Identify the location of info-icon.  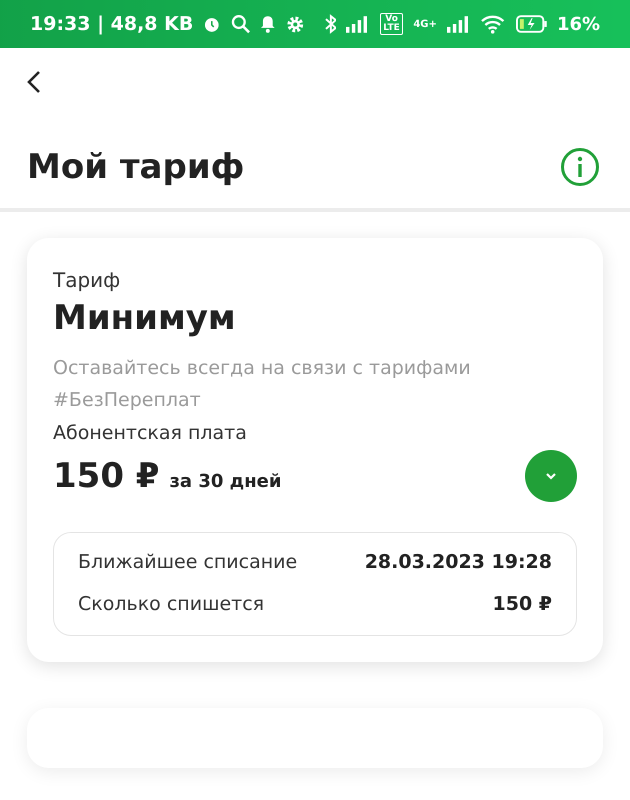
(580, 167).